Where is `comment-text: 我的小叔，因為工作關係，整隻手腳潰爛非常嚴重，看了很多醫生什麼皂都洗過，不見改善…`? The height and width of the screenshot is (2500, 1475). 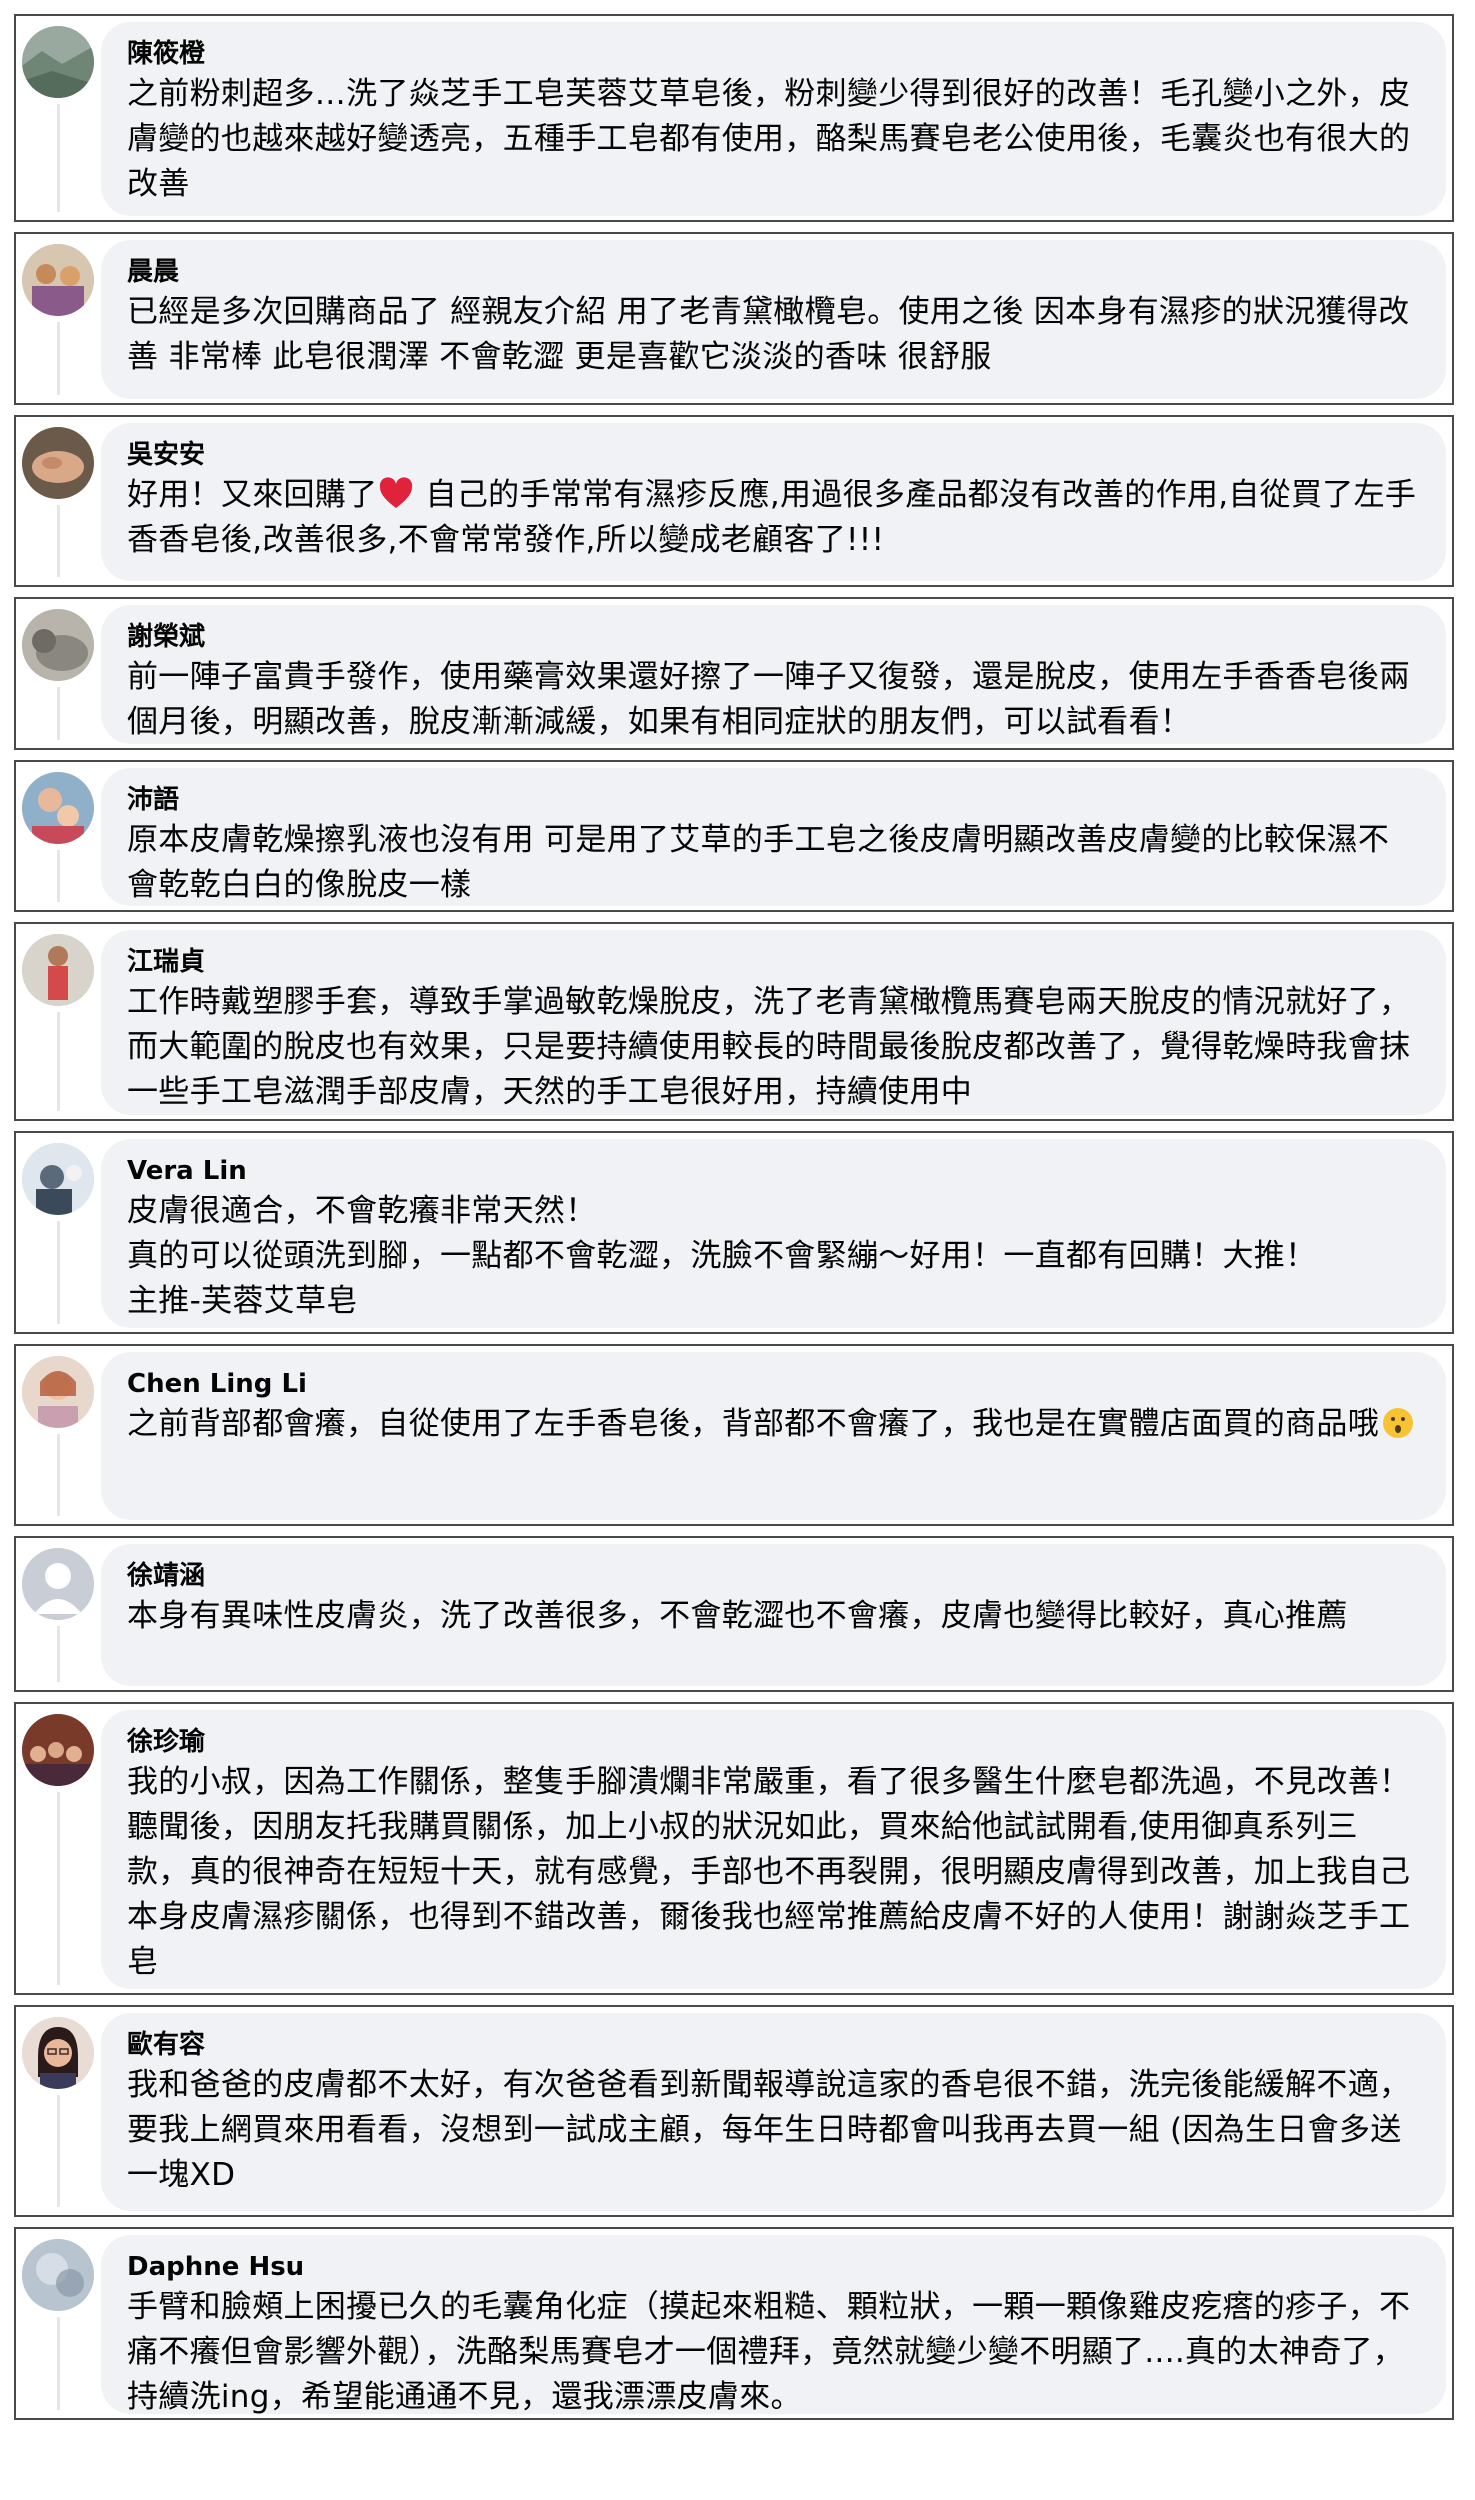 comment-text: 我的小叔，因為工作關係，整隻手腳潰爛非常嚴重，看了很多醫生什麼皂都洗過，不見改善… is located at coordinates (769, 1872).